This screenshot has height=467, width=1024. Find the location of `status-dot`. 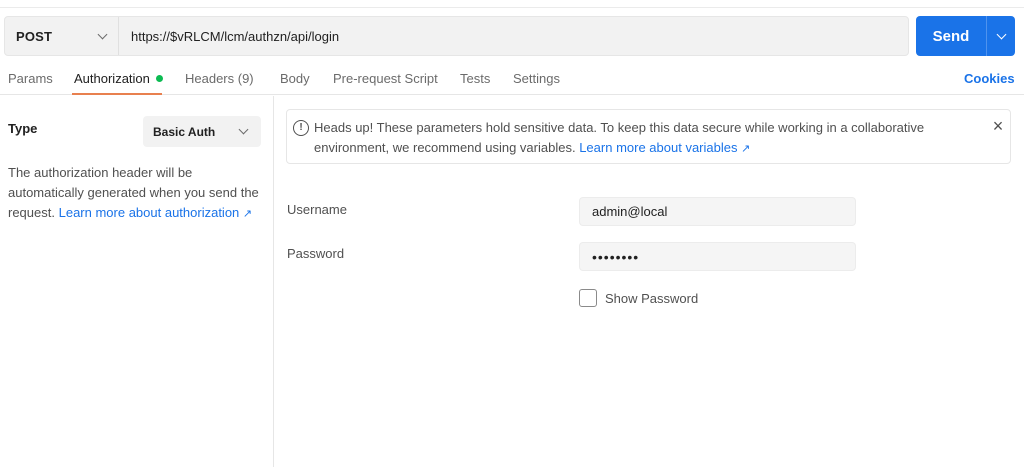

status-dot is located at coordinates (159, 78).